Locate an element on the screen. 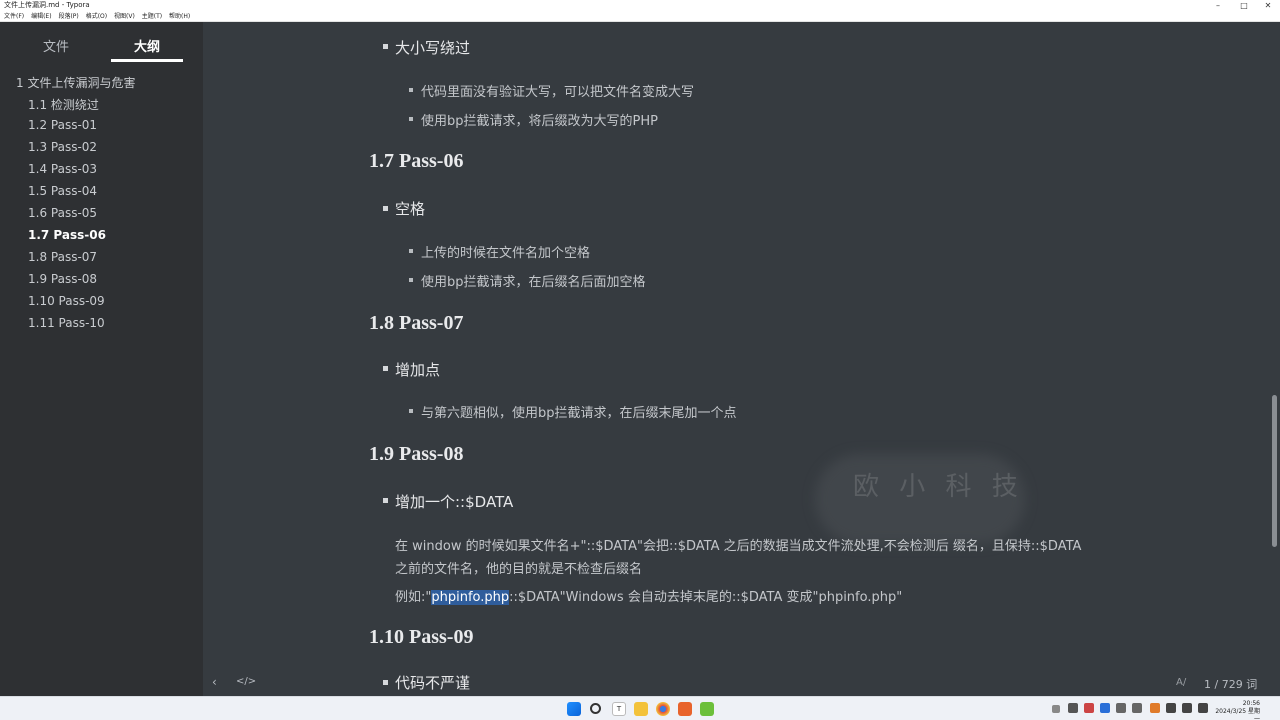  menu-help: 帮助(H) is located at coordinates (179, 16).